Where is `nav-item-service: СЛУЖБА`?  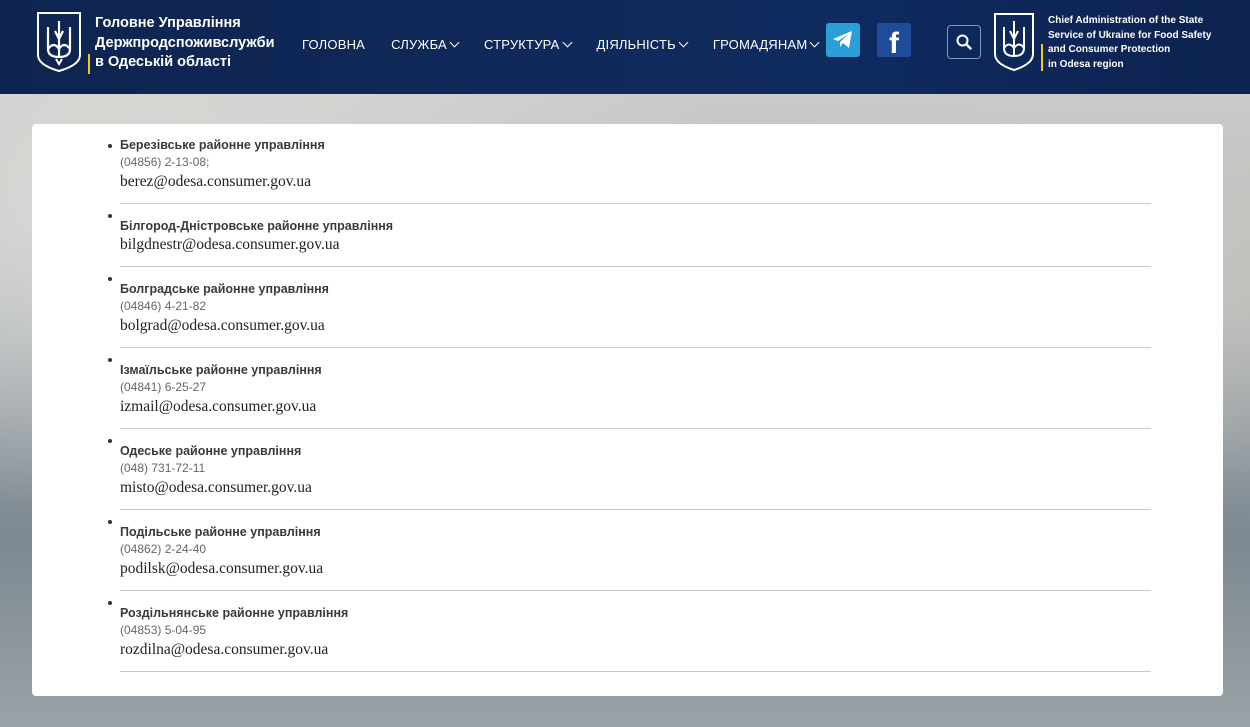 nav-item-service: СЛУЖБА is located at coordinates (425, 44).